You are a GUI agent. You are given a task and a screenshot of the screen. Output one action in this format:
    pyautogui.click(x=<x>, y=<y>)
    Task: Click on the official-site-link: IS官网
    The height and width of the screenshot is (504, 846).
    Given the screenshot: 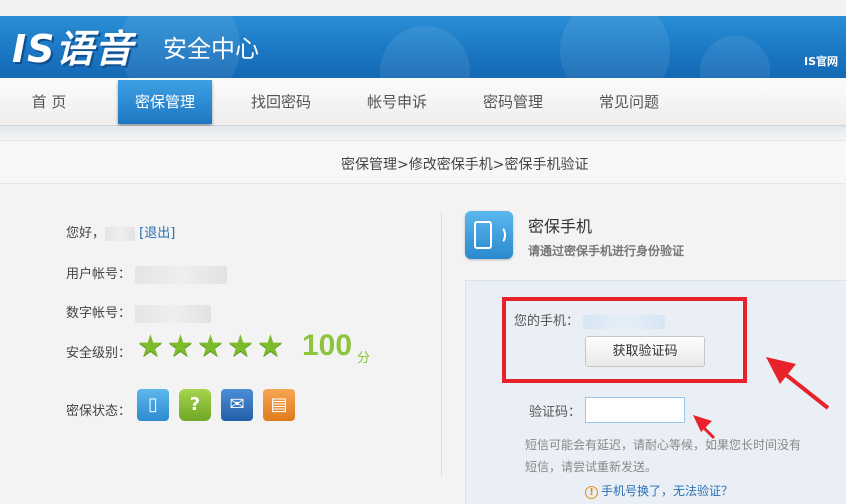 What is the action you would take?
    pyautogui.click(x=821, y=61)
    